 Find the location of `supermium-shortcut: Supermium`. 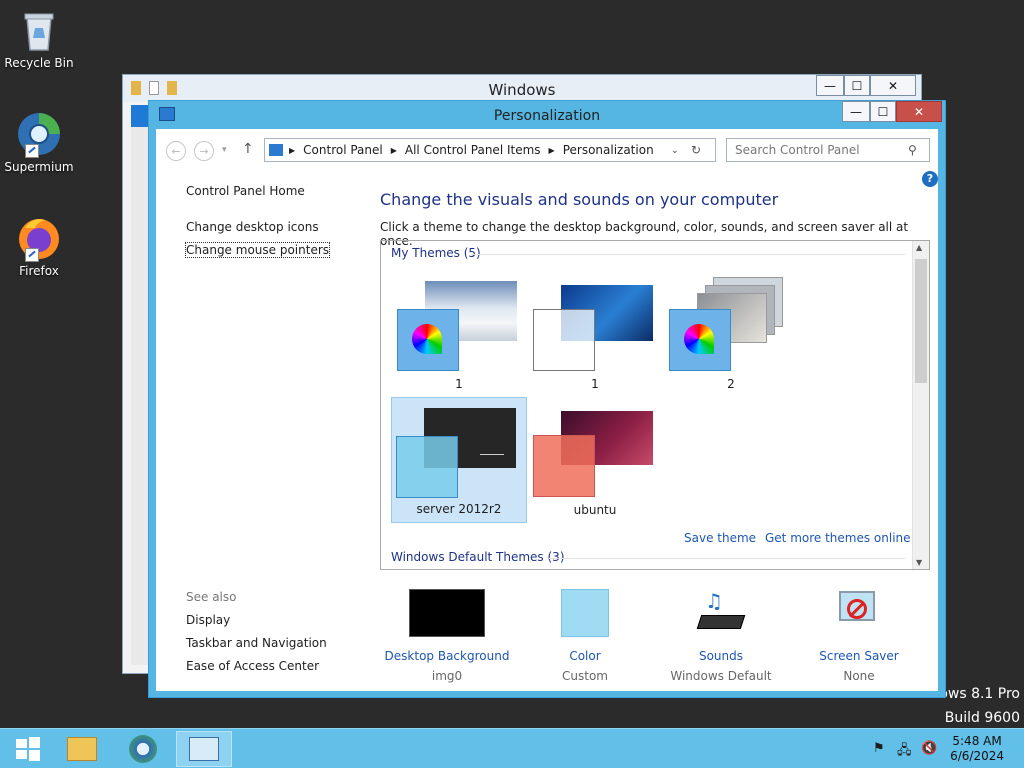

supermium-shortcut: Supermium is located at coordinates (39, 142).